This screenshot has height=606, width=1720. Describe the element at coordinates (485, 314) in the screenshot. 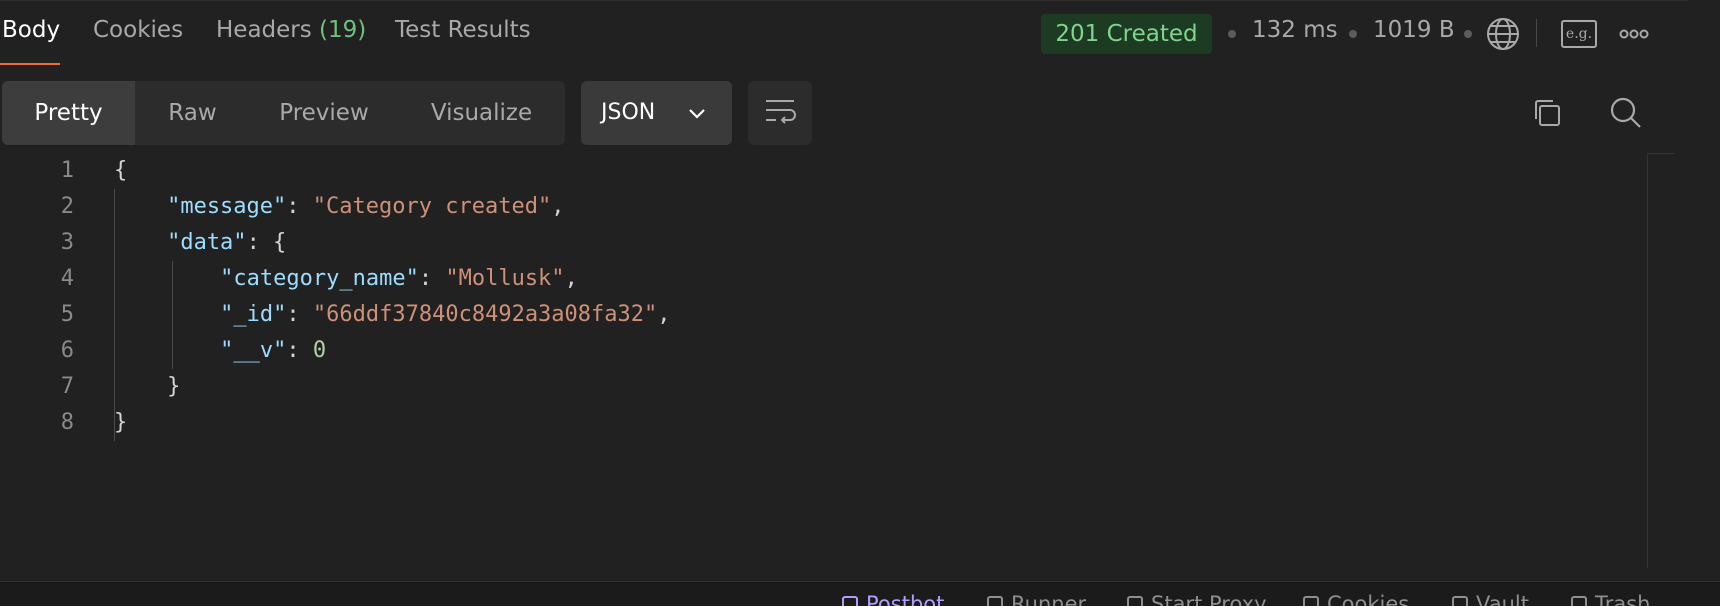

I see `json-string: "66ddf37840c8492a3a08fa32"` at that location.